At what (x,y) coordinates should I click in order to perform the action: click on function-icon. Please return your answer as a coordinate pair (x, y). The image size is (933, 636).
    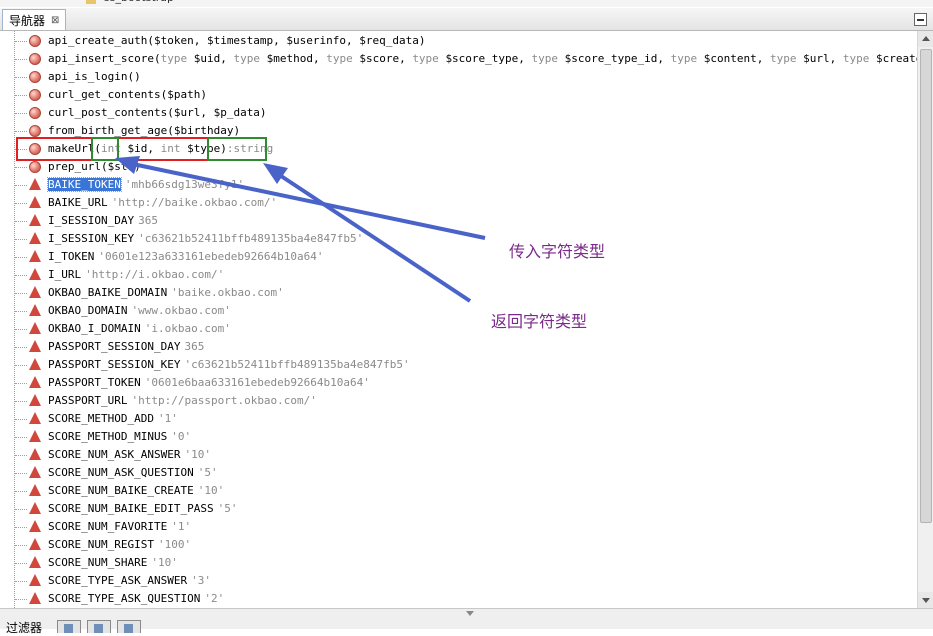
    Looking at the image, I should click on (35, 41).